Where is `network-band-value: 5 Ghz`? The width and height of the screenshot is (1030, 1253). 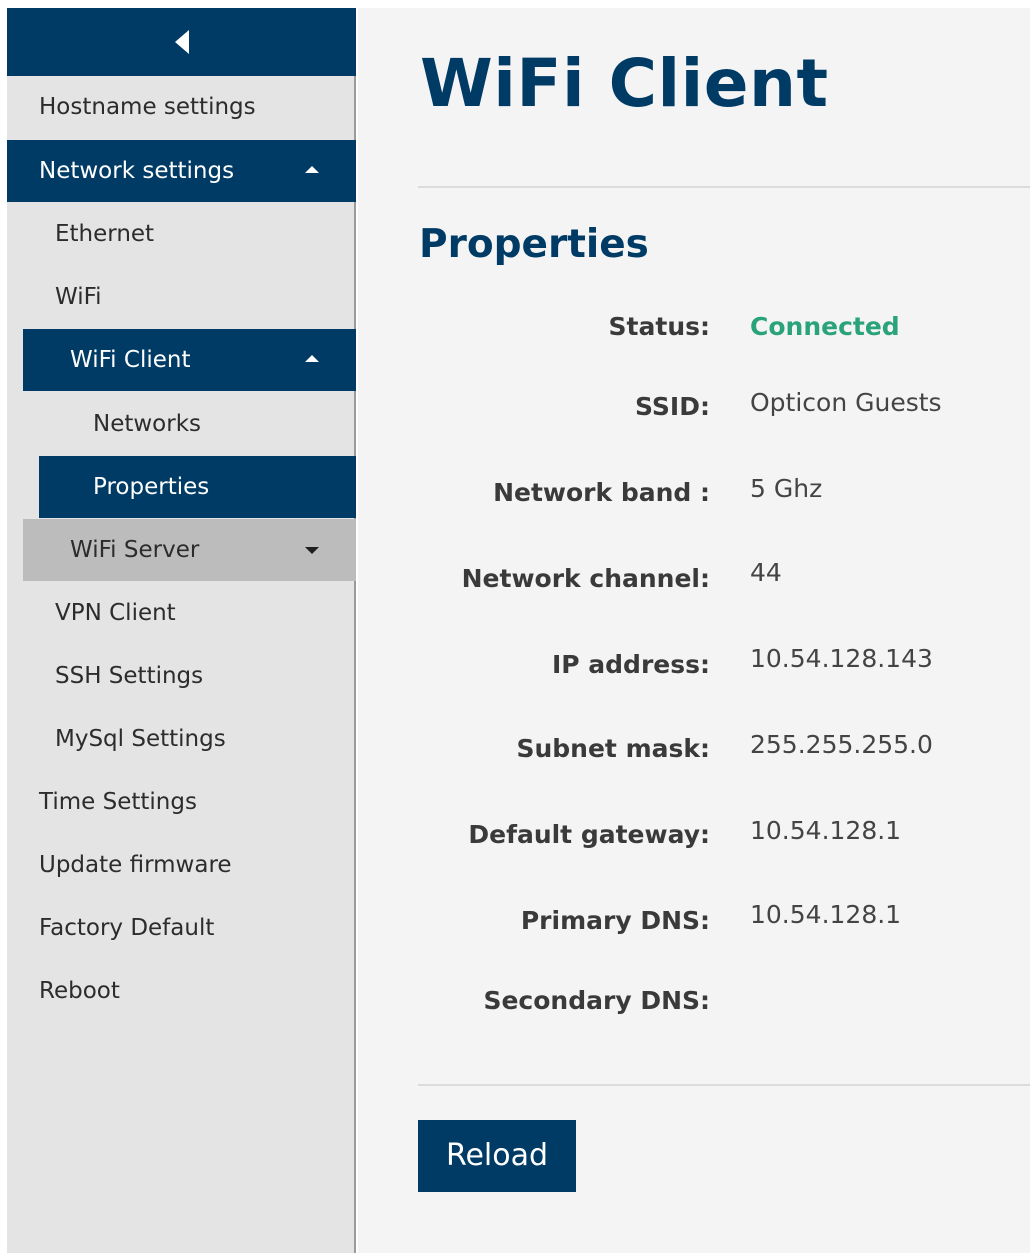 network-band-value: 5 Ghz is located at coordinates (786, 488).